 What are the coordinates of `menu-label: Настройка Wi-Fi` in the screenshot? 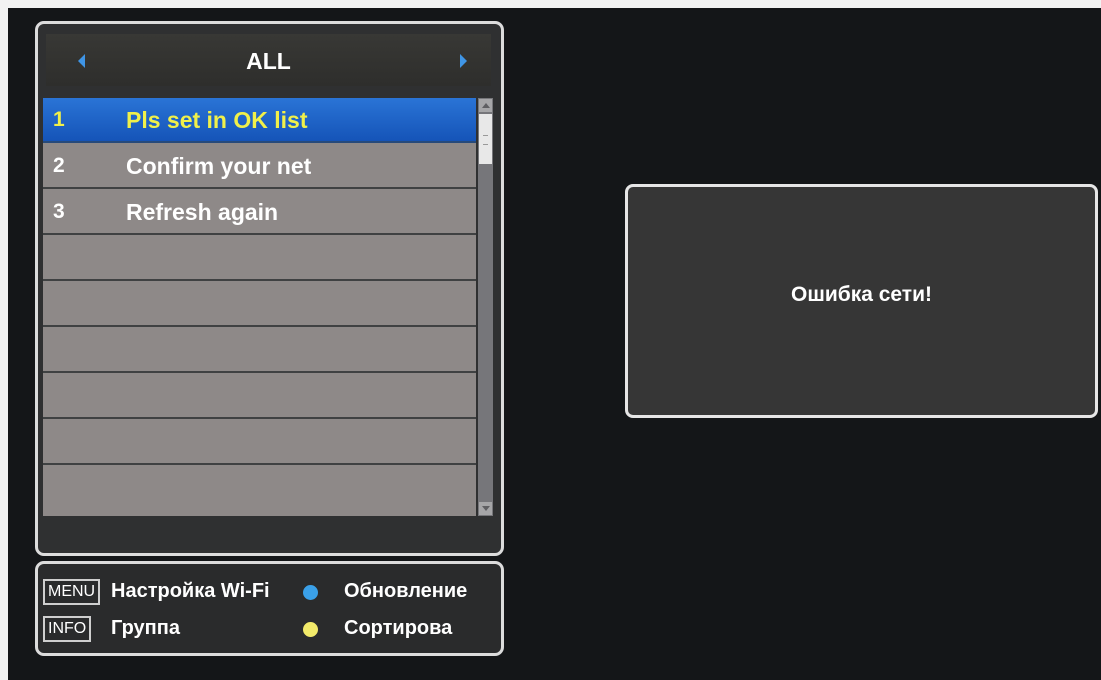 It's located at (190, 591).